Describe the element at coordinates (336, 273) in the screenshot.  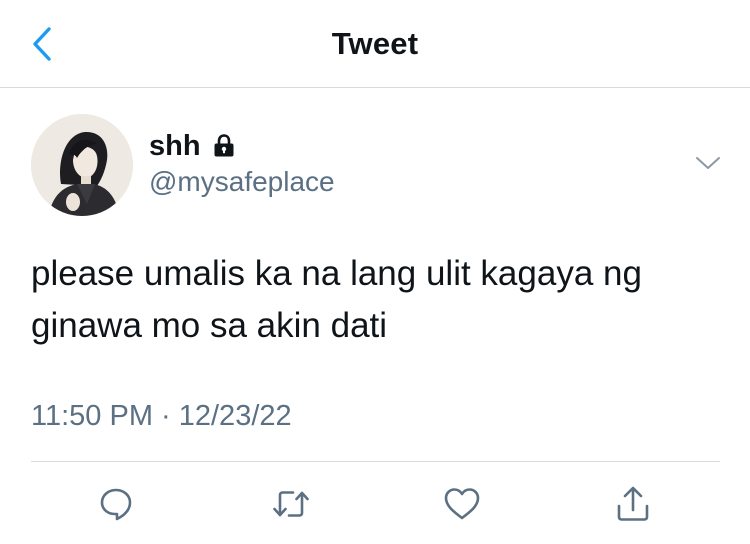
I see `tweet-text-line: please umalis ka na lang ulit kagaya ng` at that location.